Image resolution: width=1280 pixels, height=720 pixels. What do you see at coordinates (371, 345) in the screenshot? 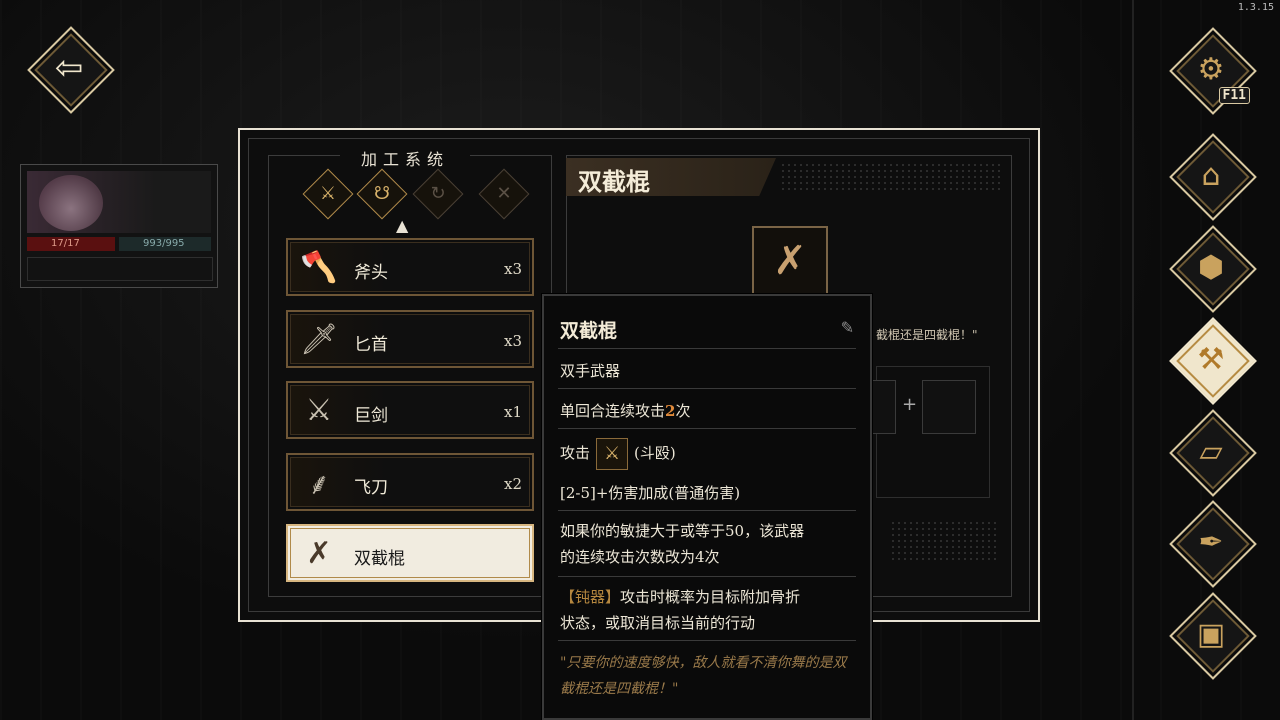
I see `item-name: 匕首` at bounding box center [371, 345].